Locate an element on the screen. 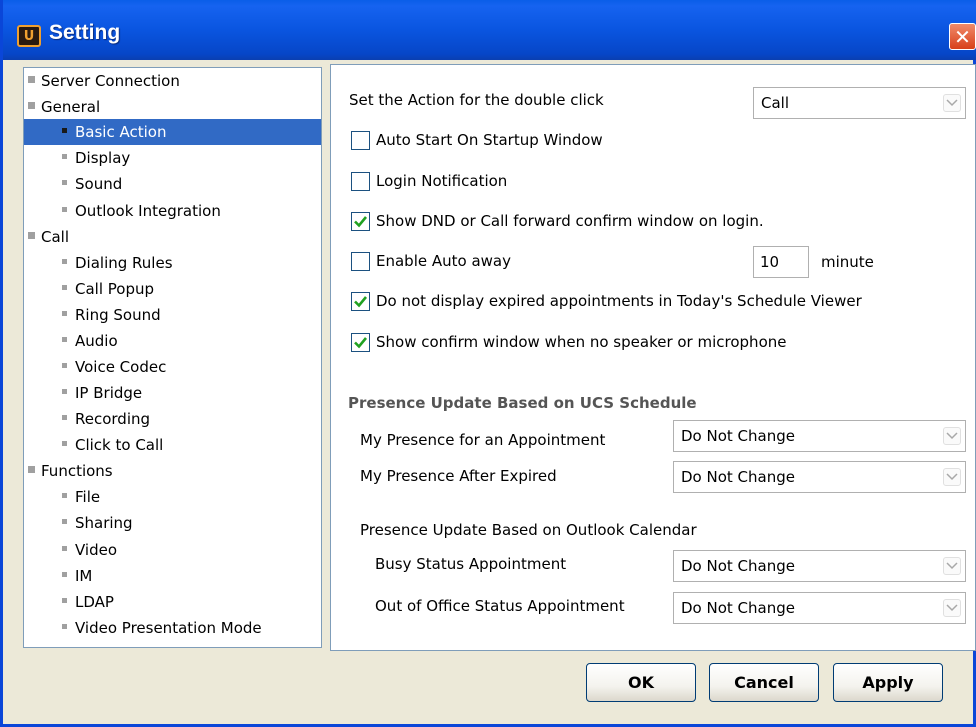 This screenshot has width=976, height=727. appointment-presence-label: My Presence for an Appointment is located at coordinates (483, 440).